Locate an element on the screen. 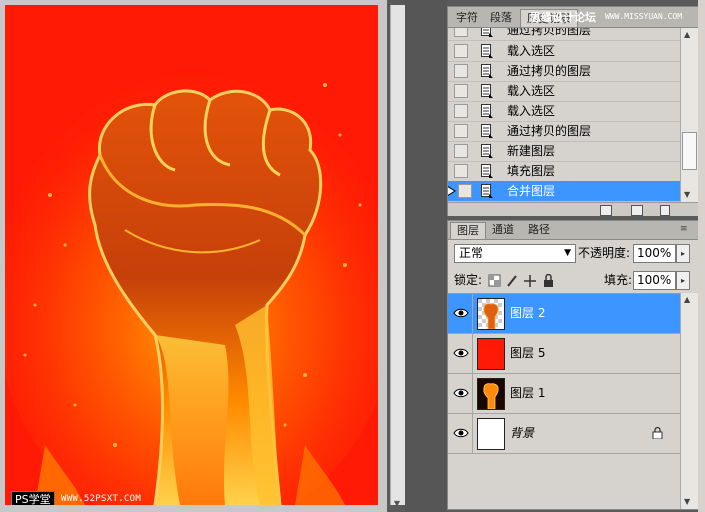 Image resolution: width=705 pixels, height=512 pixels. layer-row-layer-1: 图层 1 is located at coordinates (564, 394).